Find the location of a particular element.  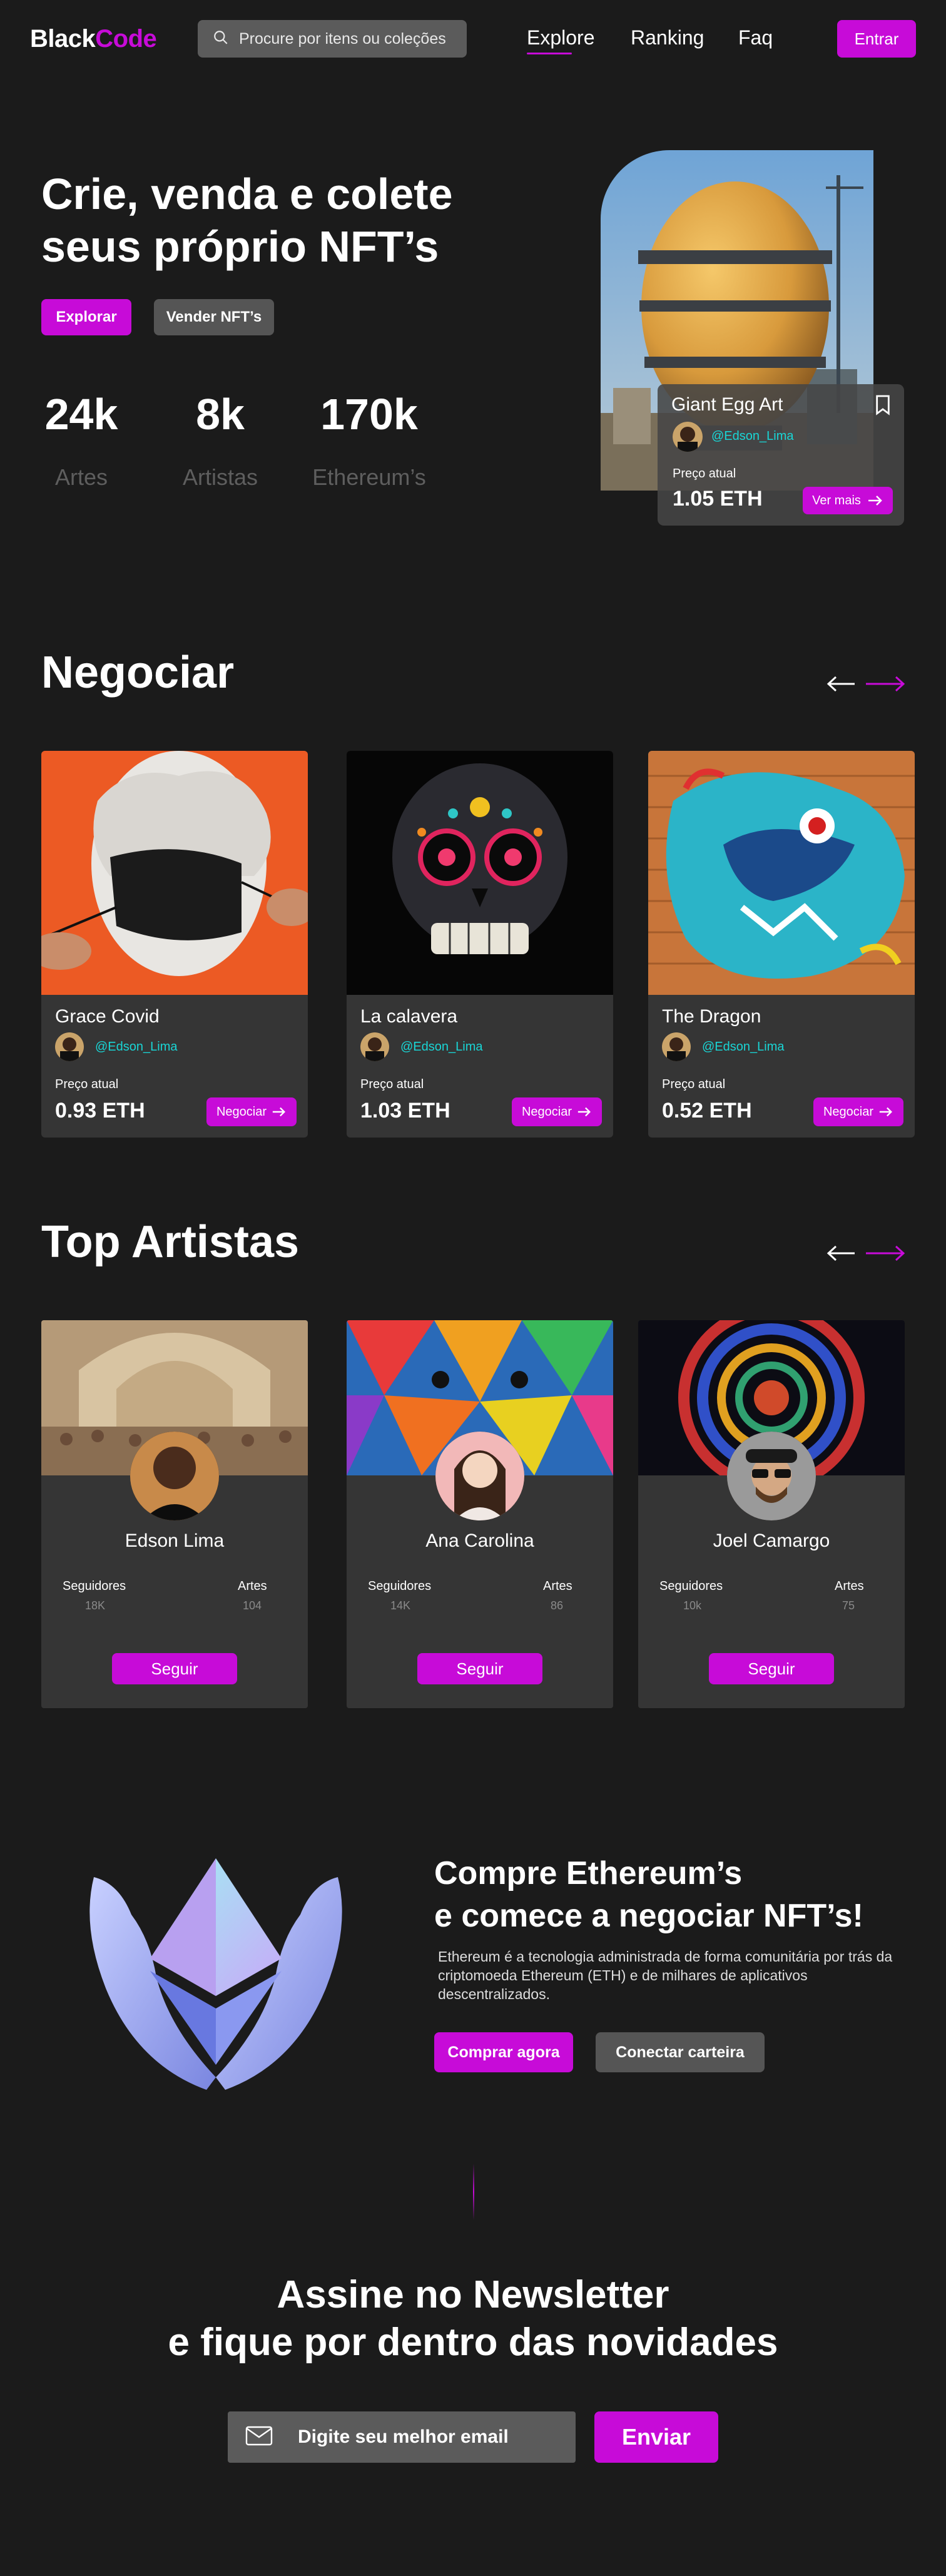

newsletter-email-field is located at coordinates (402, 2437).